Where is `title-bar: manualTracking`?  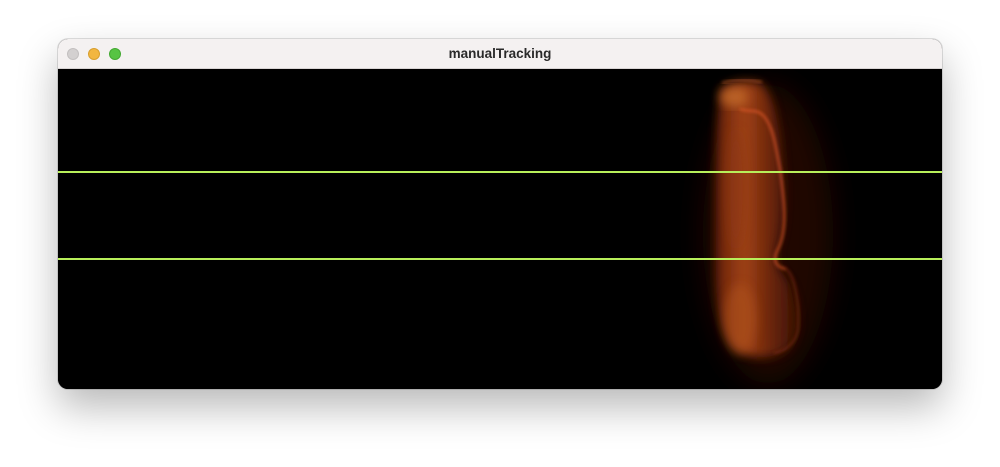
title-bar: manualTracking is located at coordinates (500, 54).